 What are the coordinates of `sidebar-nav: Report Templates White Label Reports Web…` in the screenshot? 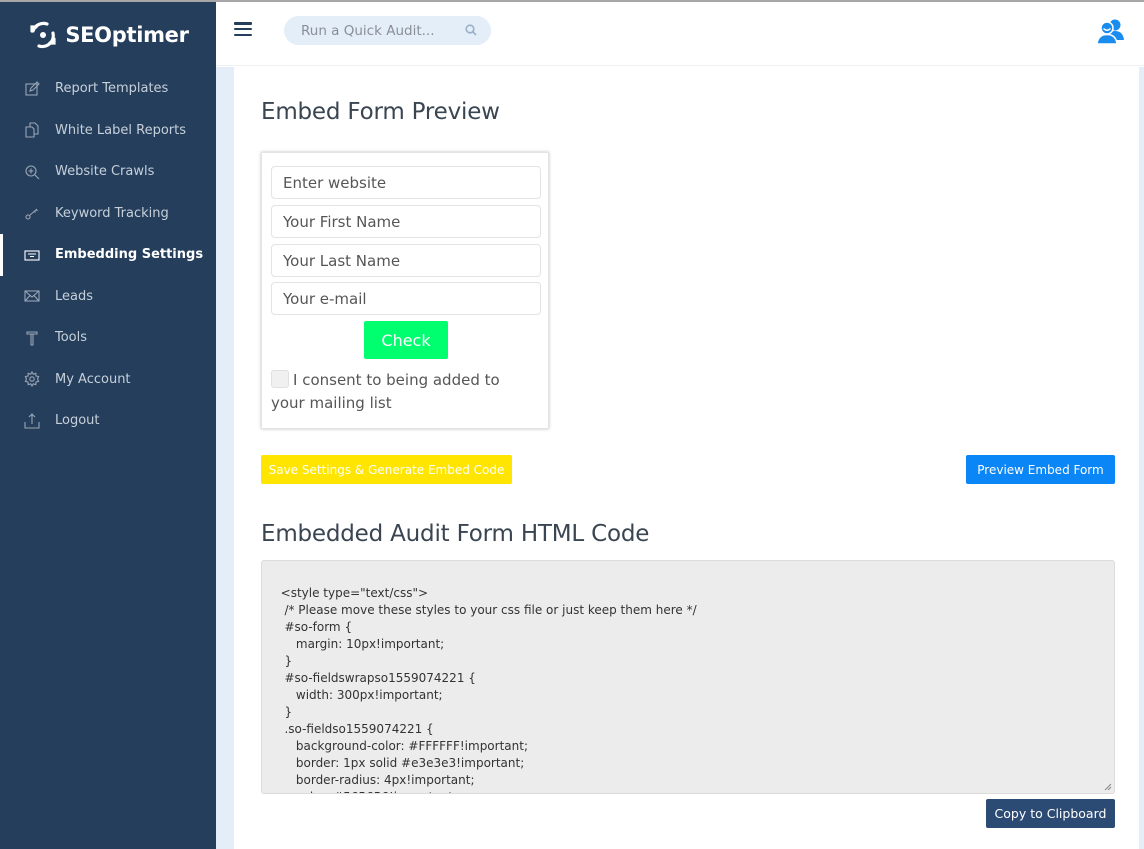 It's located at (108, 255).